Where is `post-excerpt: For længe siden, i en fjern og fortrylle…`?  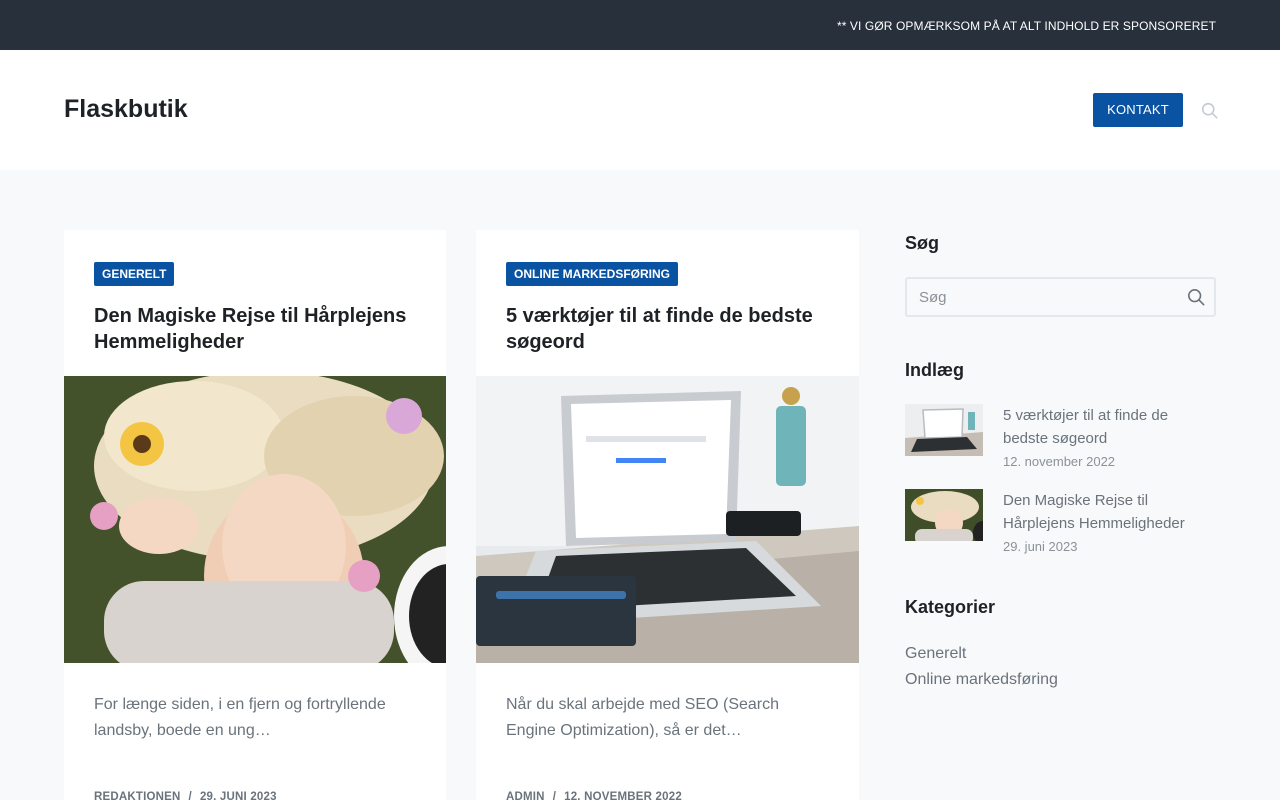
post-excerpt: For længe siden, i en fjern og fortrylle… is located at coordinates (240, 717).